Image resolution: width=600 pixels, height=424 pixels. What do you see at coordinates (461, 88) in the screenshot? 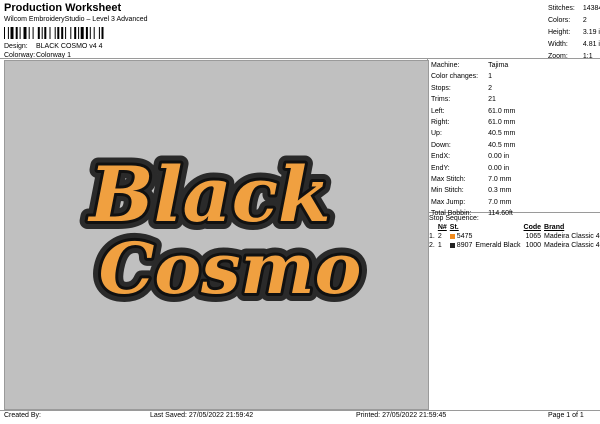
I see `machine-row: Stops: 2` at bounding box center [461, 88].